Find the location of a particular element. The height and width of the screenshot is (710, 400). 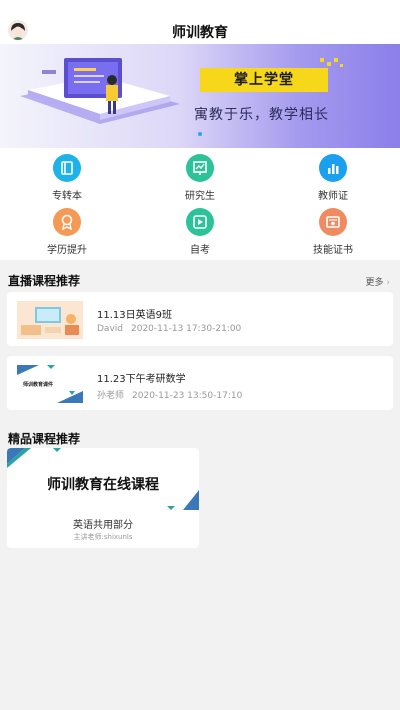

category-label: 教师证 is located at coordinates (333, 196).